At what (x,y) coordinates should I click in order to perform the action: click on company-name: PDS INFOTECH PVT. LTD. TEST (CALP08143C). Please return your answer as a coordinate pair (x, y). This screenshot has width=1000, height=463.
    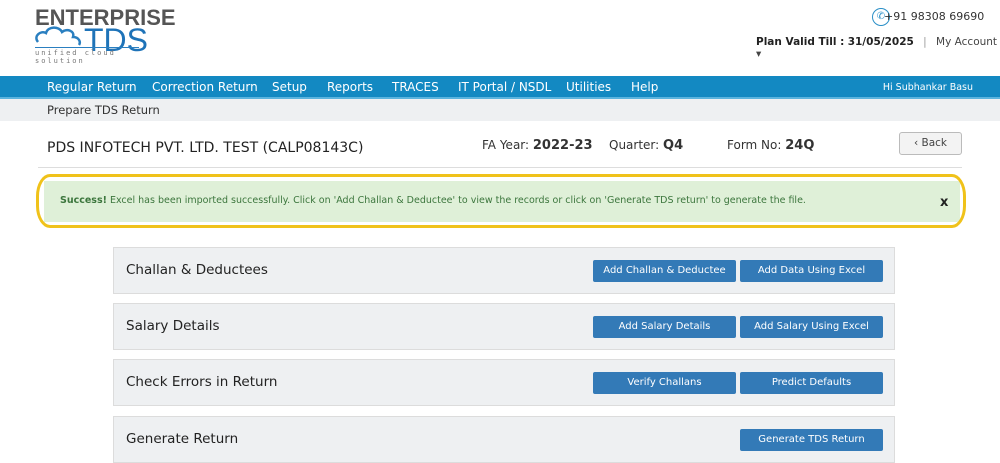
    Looking at the image, I should click on (205, 148).